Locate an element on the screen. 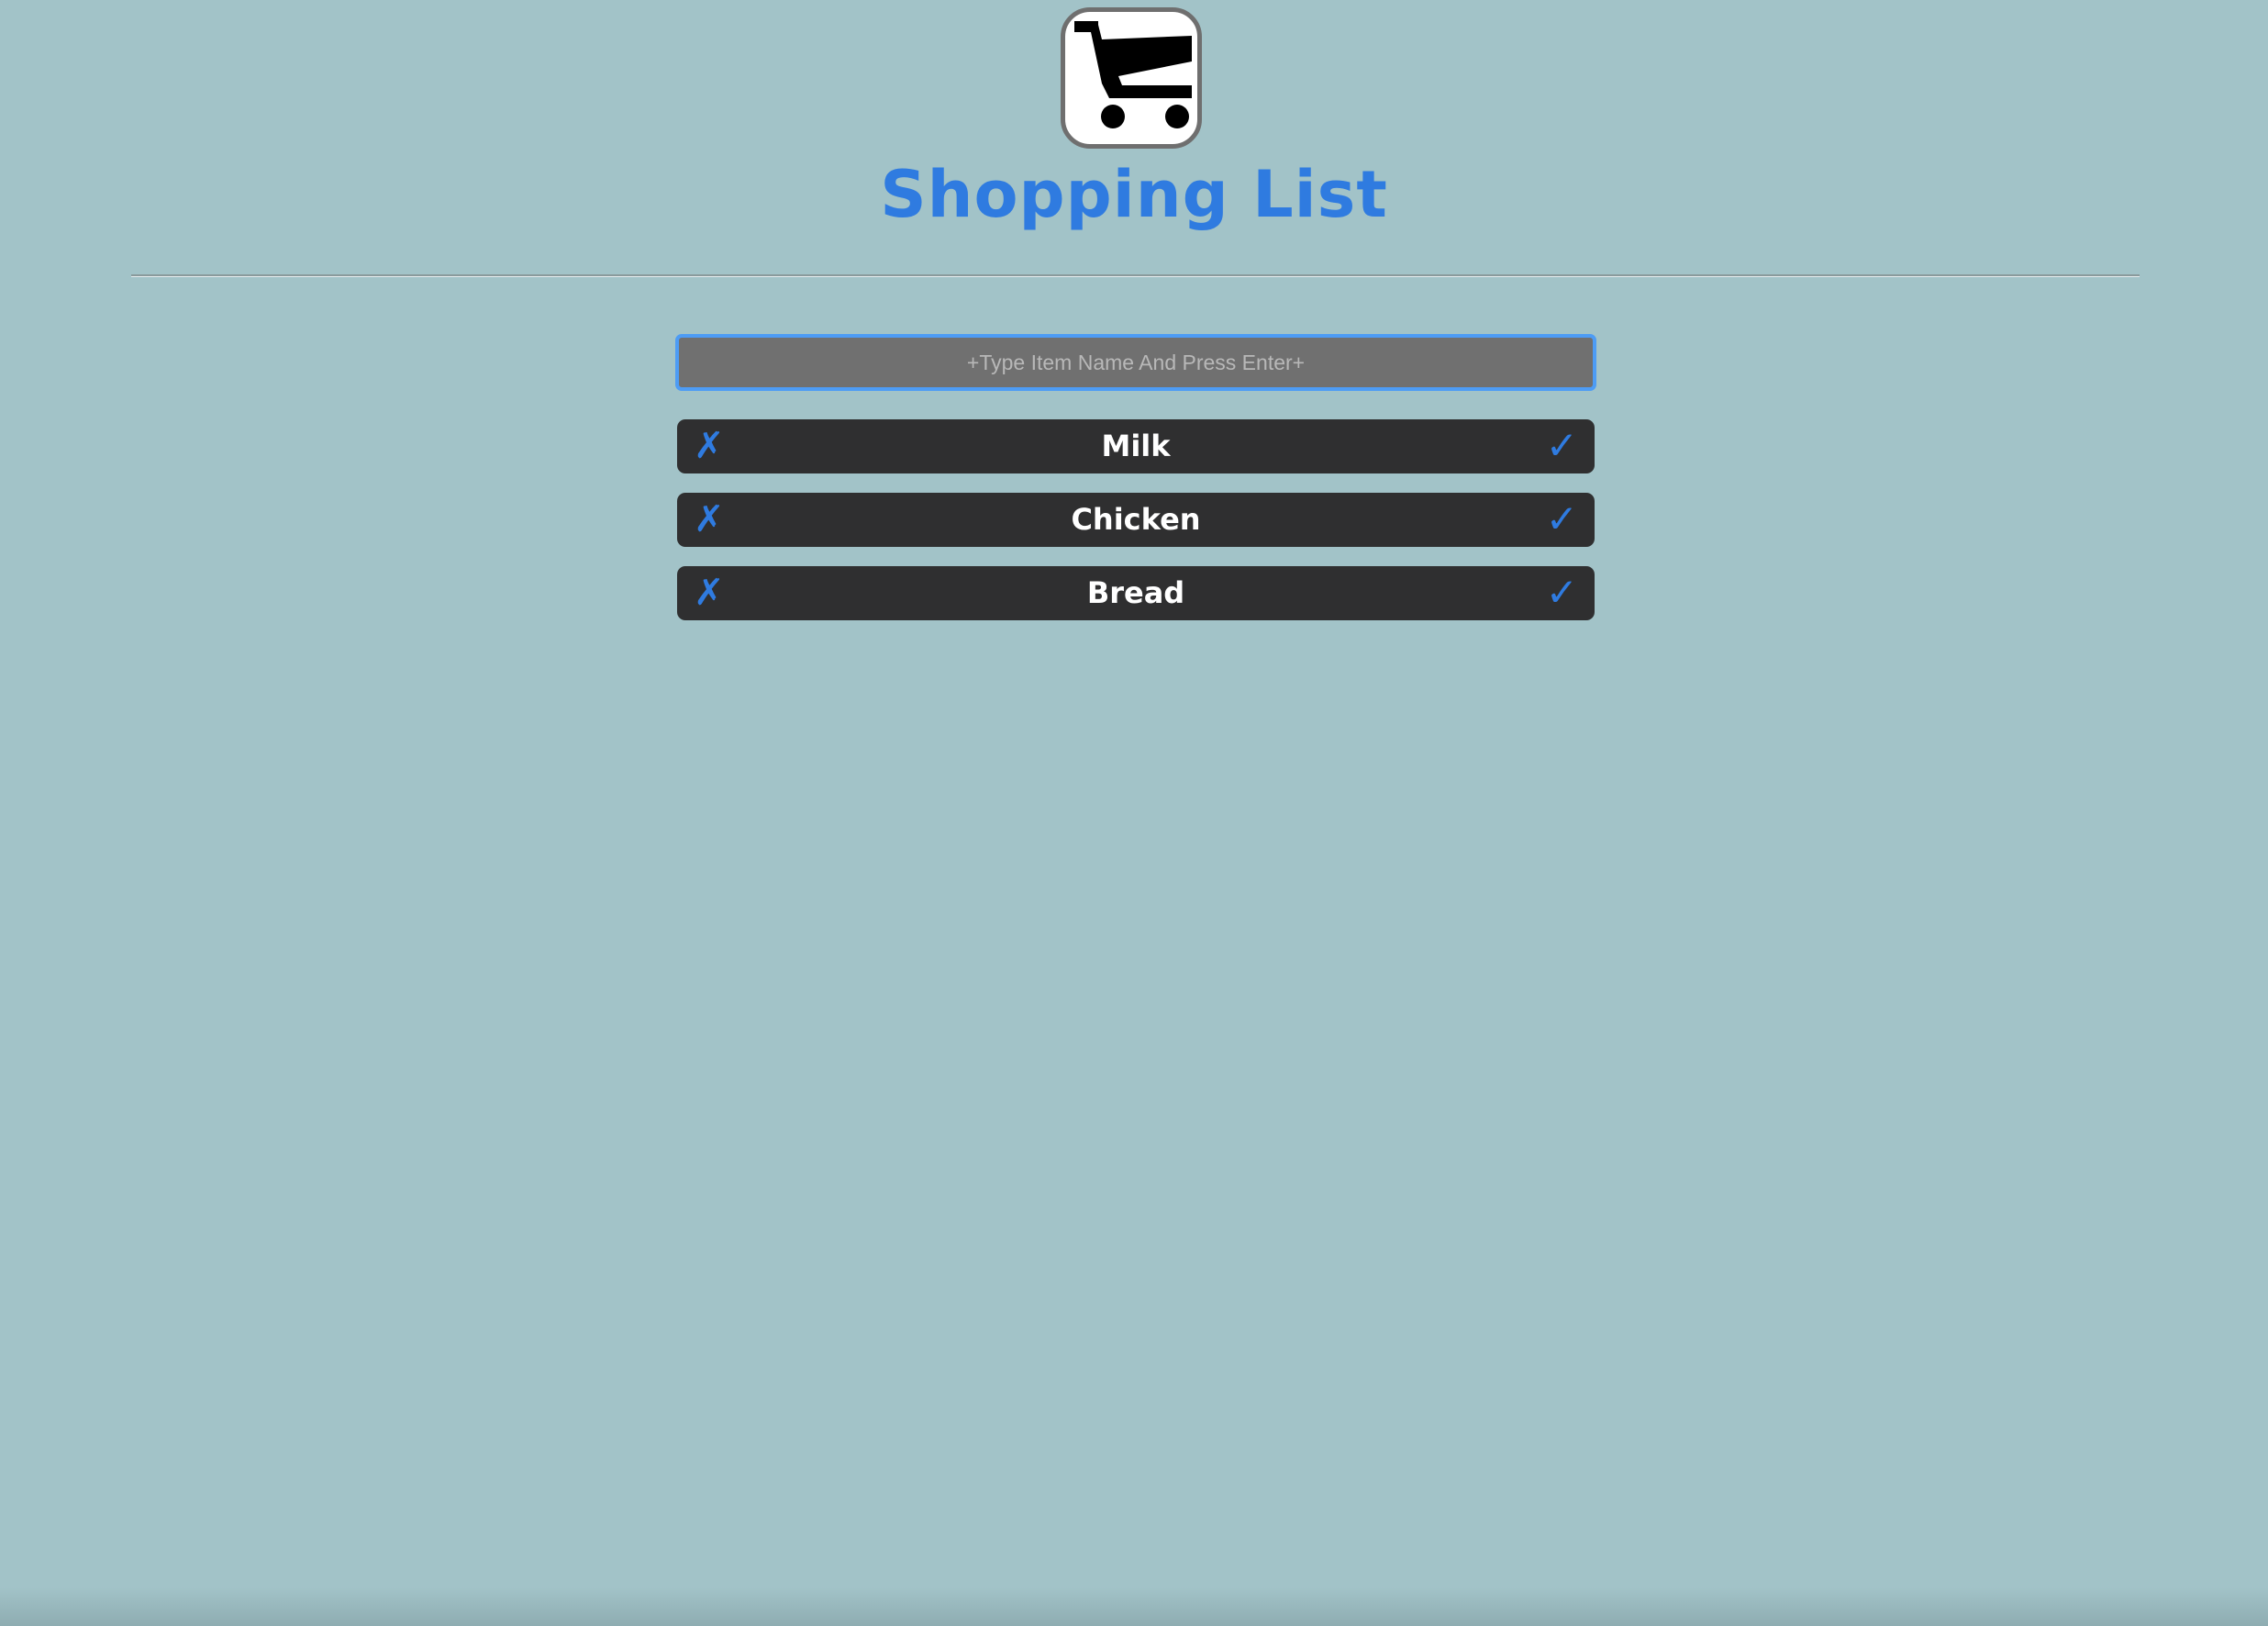 This screenshot has height=1626, width=2268. new-item-input-wrapper is located at coordinates (1136, 362).